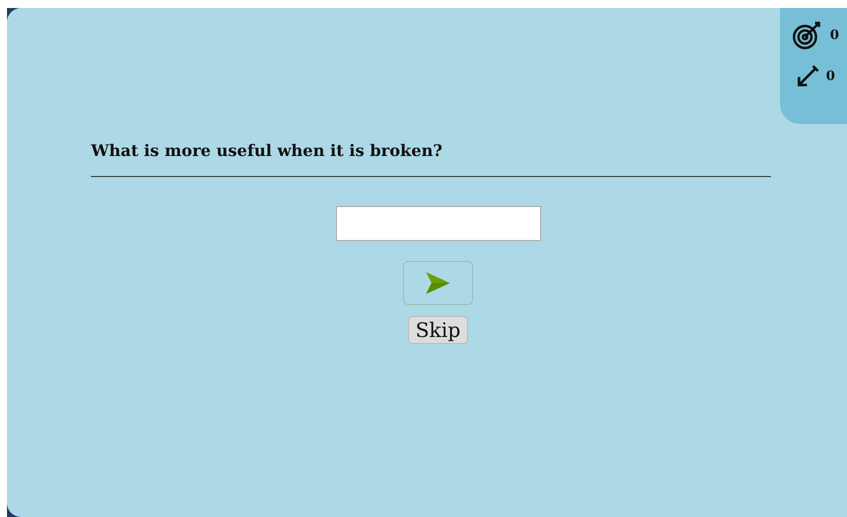 This screenshot has height=517, width=847. What do you see at coordinates (438, 223) in the screenshot?
I see `answer-field` at bounding box center [438, 223].